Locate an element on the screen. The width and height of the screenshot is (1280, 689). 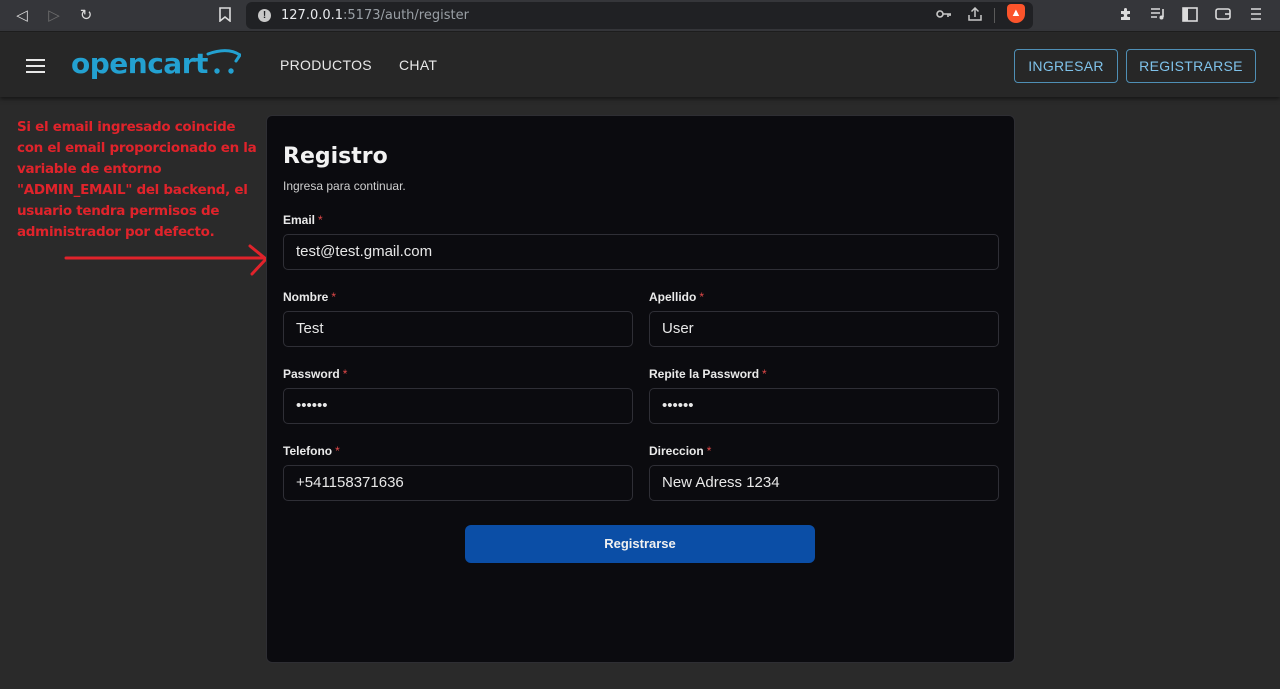
site-info-icon: ! is located at coordinates (264, 15).